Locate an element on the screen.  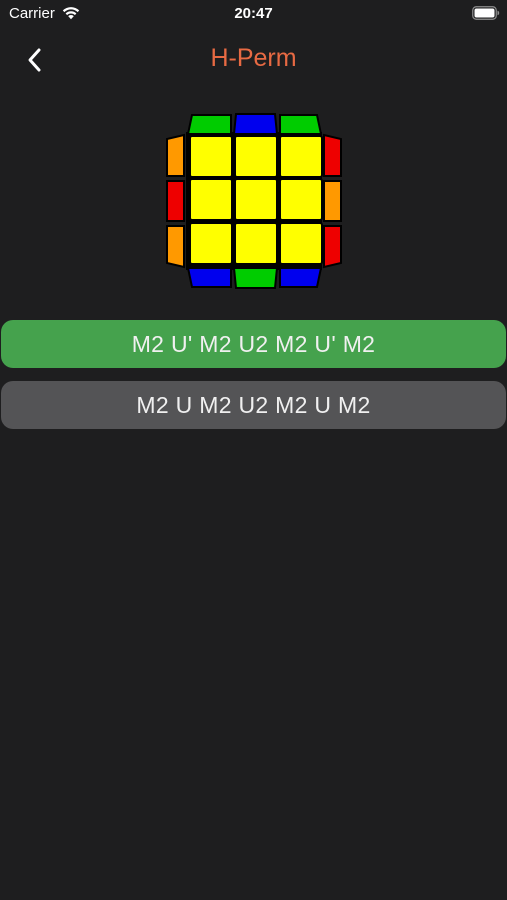
cube-diagram is located at coordinates (254, 201).